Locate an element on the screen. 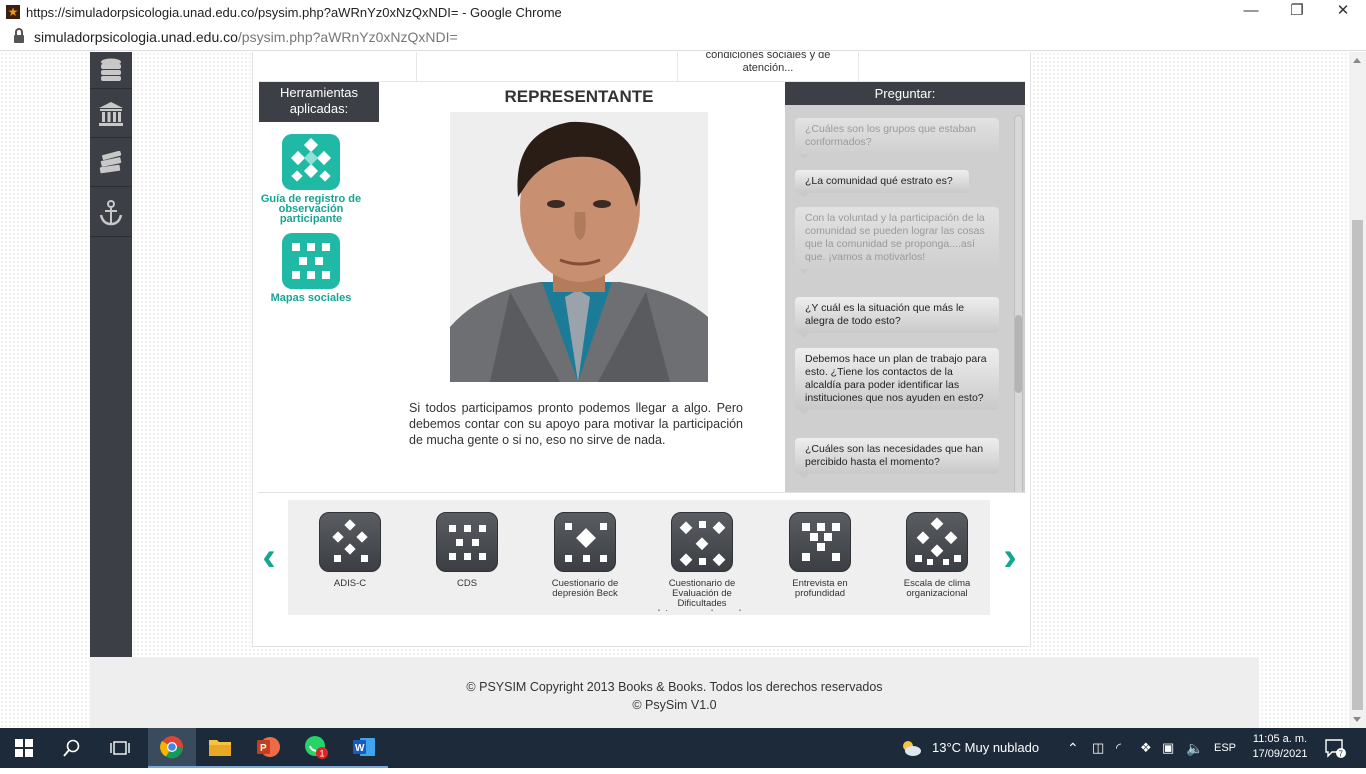  restore-button: ❐ is located at coordinates (1297, 12).